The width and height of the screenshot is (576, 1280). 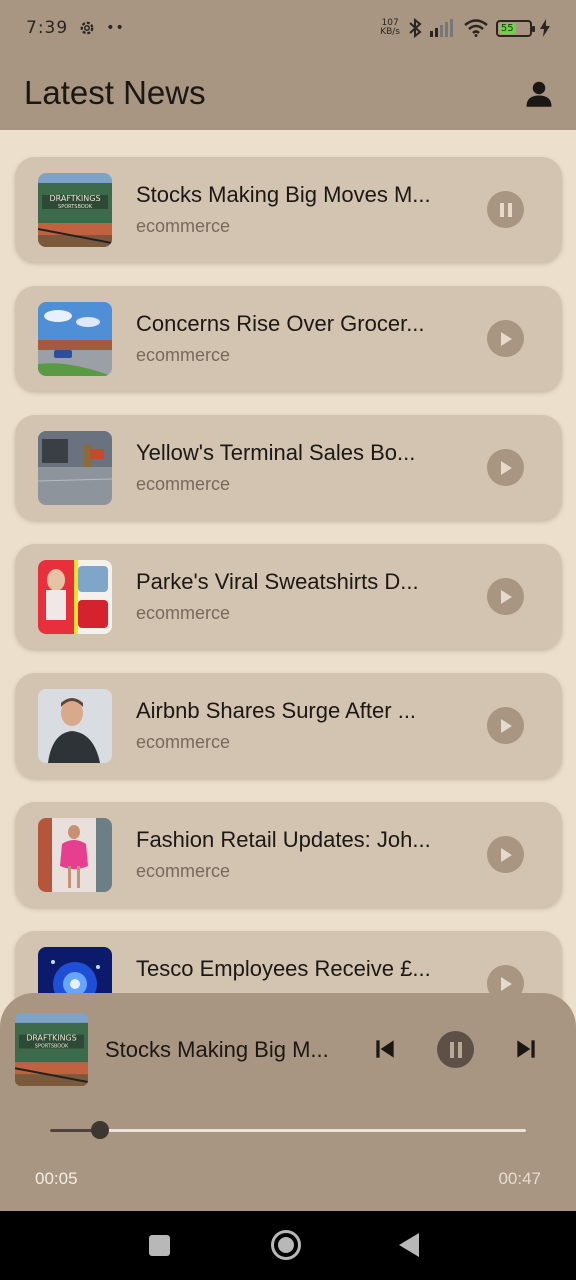 I want to click on back-button, so click(x=409, y=1245).